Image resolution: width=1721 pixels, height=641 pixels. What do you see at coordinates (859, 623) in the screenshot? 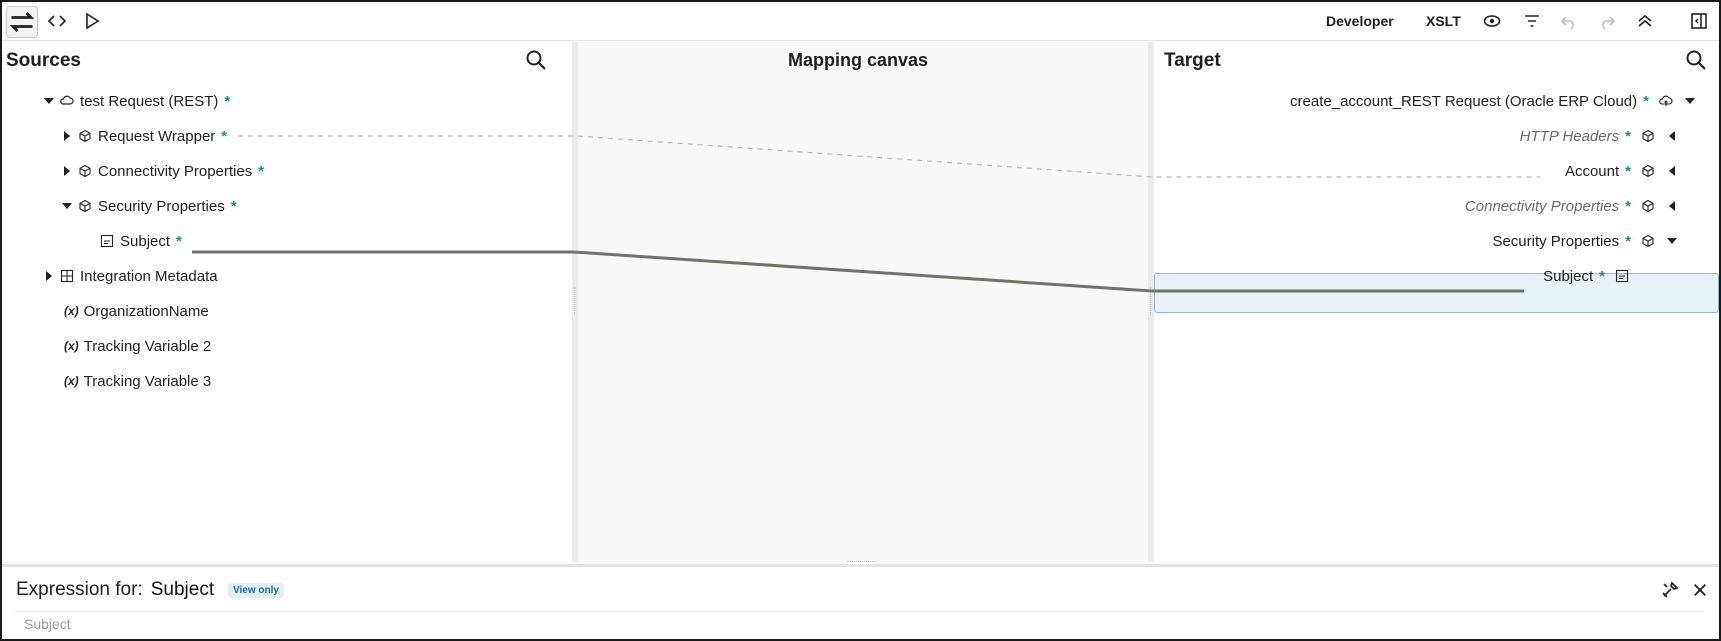
I see `expression-input` at bounding box center [859, 623].